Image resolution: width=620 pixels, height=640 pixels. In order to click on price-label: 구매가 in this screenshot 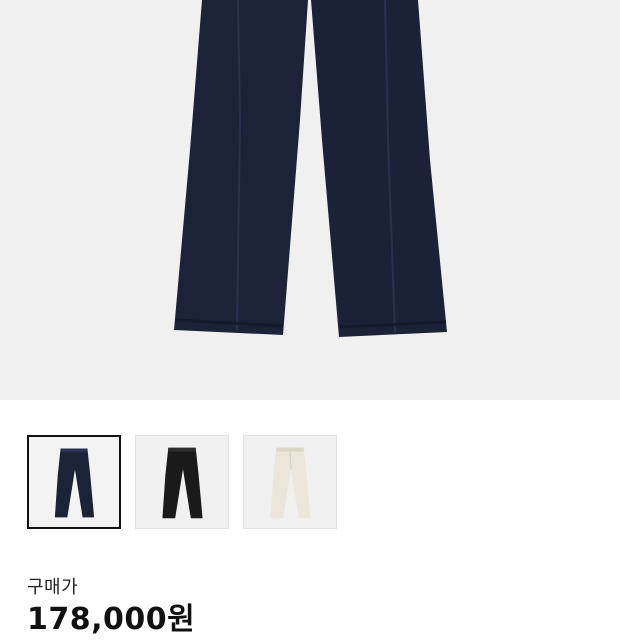, I will do `click(53, 587)`.